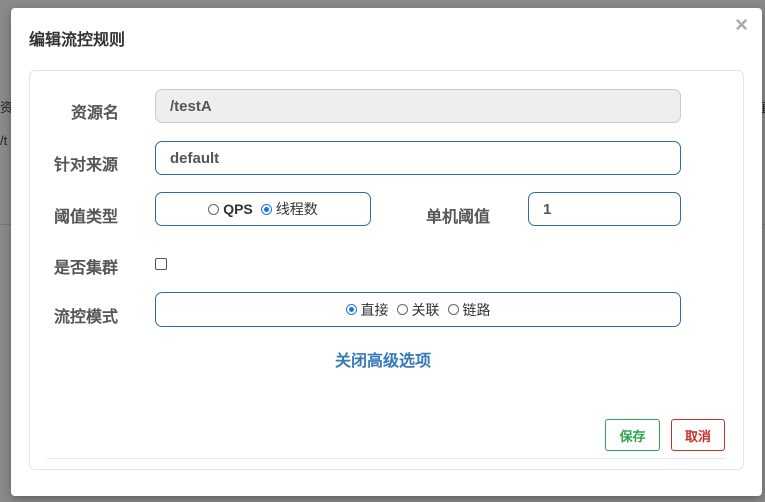  Describe the element at coordinates (418, 158) in the screenshot. I see `origin-input: default` at that location.